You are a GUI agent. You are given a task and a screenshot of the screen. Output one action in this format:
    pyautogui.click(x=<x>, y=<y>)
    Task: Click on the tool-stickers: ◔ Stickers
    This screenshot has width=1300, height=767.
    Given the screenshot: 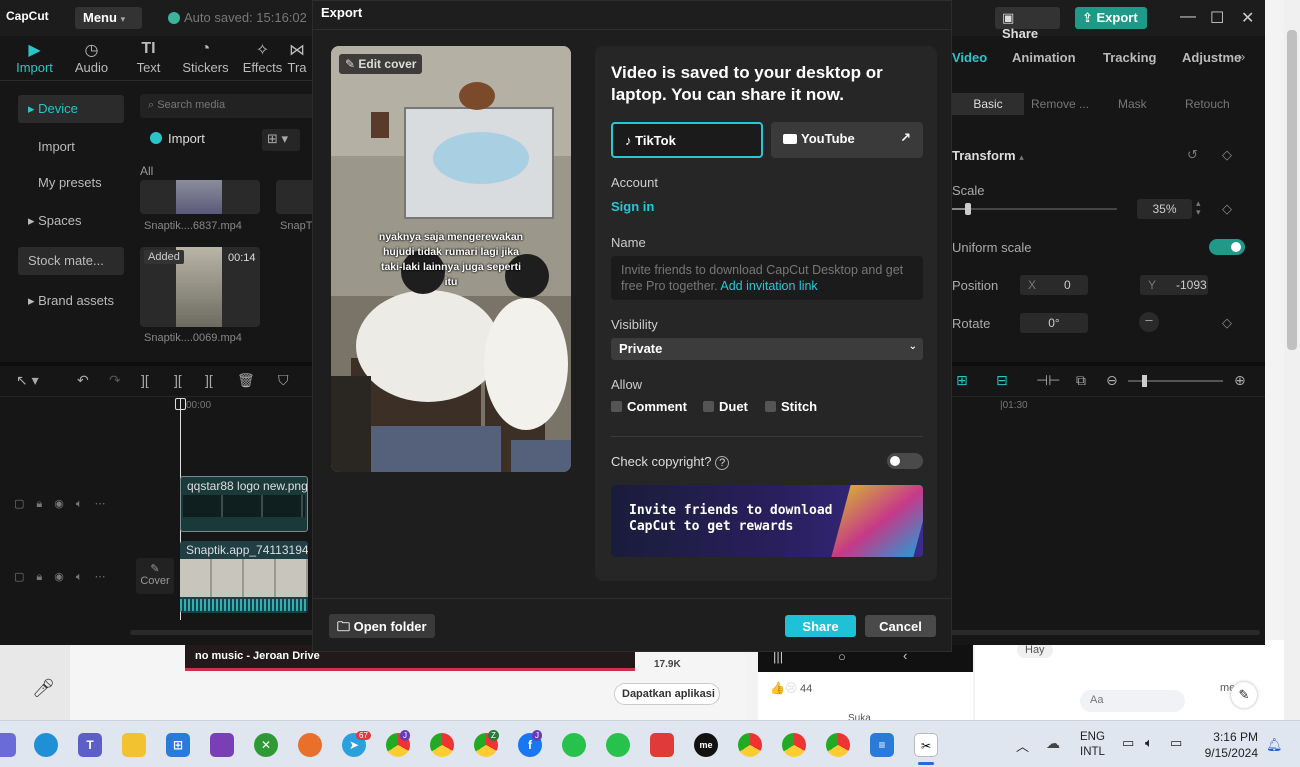 What is the action you would take?
    pyautogui.click(x=205, y=57)
    